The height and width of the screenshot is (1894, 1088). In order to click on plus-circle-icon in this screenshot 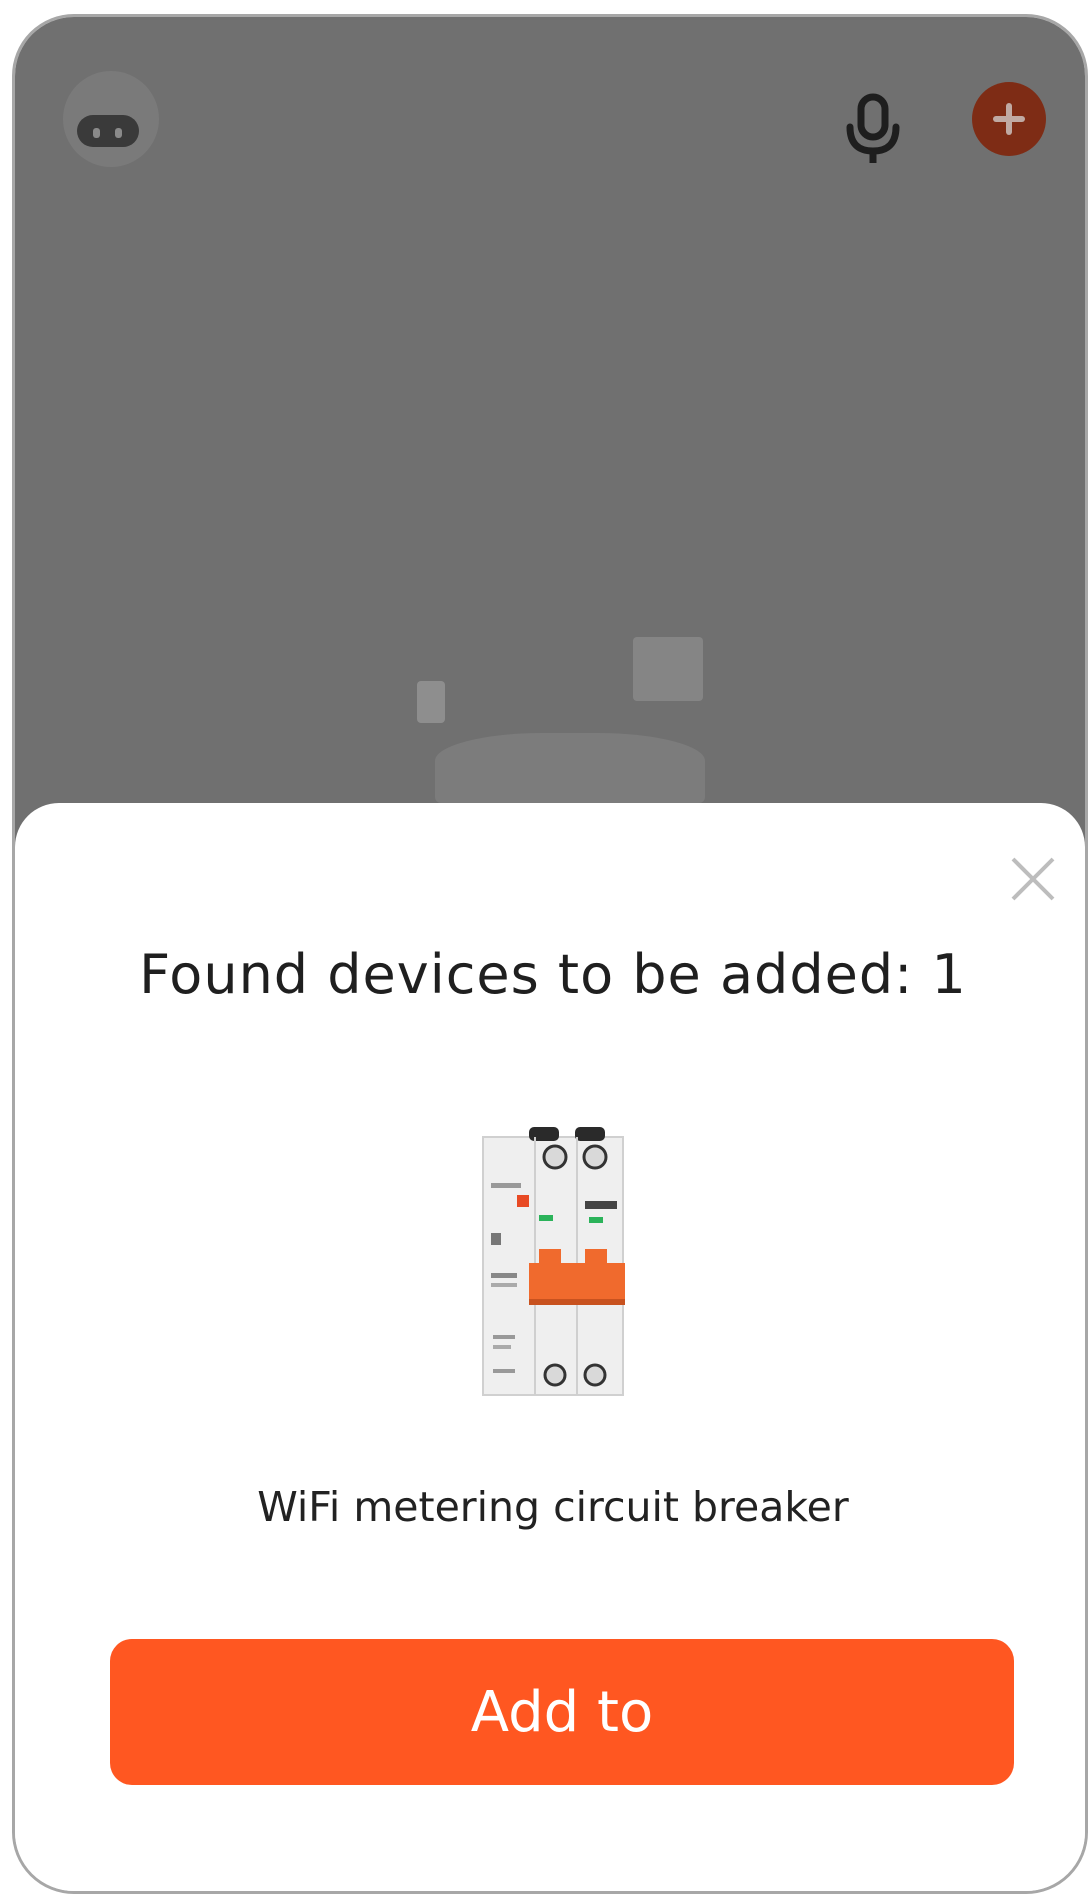, I will do `click(1009, 119)`.